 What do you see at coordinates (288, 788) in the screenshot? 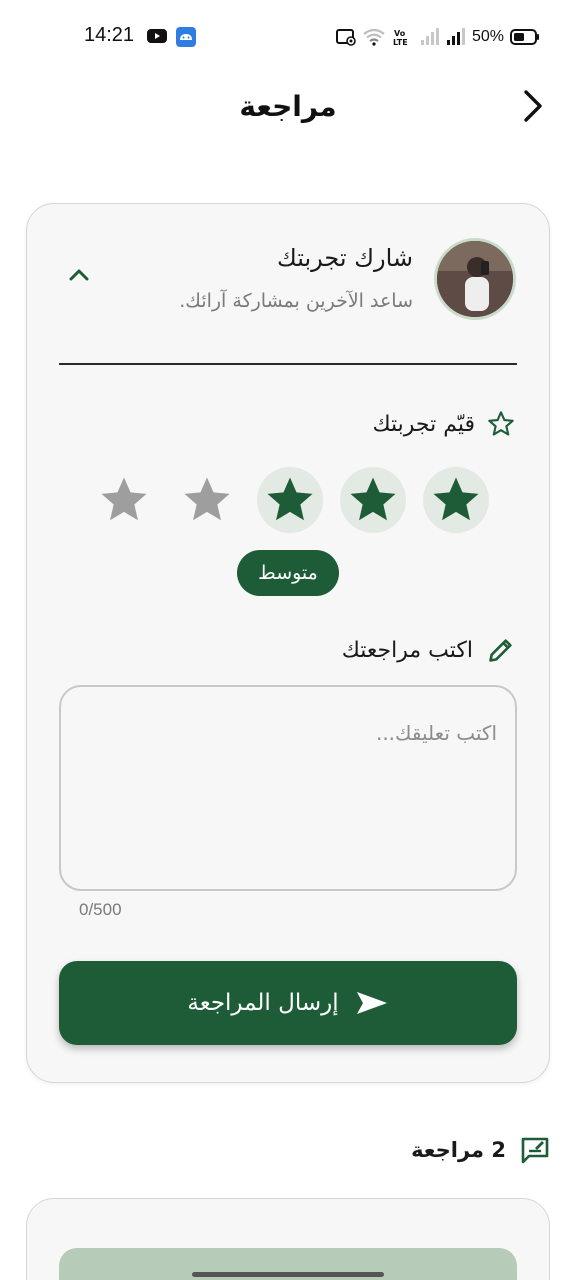
I see `comment-input` at bounding box center [288, 788].